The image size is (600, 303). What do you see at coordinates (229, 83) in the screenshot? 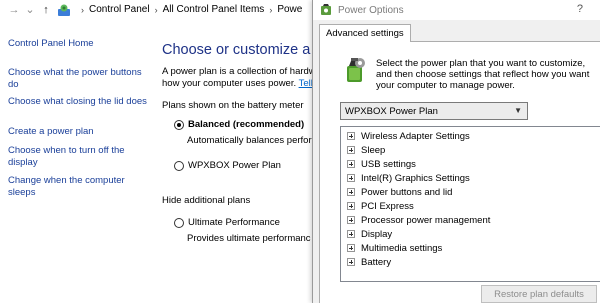
I see `description-line: how your computer uses power.` at bounding box center [229, 83].